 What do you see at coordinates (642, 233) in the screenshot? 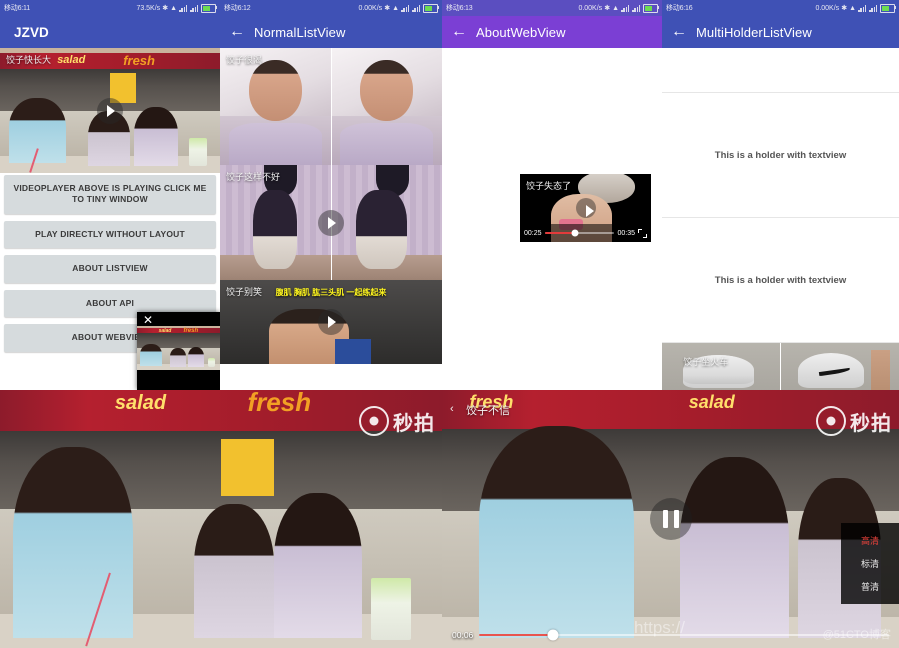
I see `fullscreen-icon` at bounding box center [642, 233].